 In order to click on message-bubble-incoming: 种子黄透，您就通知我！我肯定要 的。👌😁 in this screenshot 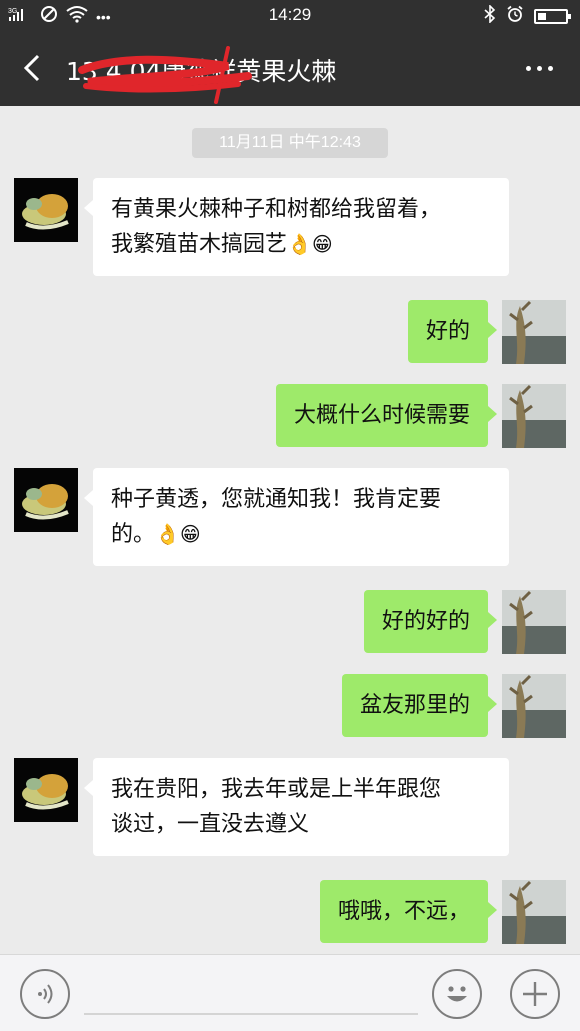, I will do `click(296, 517)`.